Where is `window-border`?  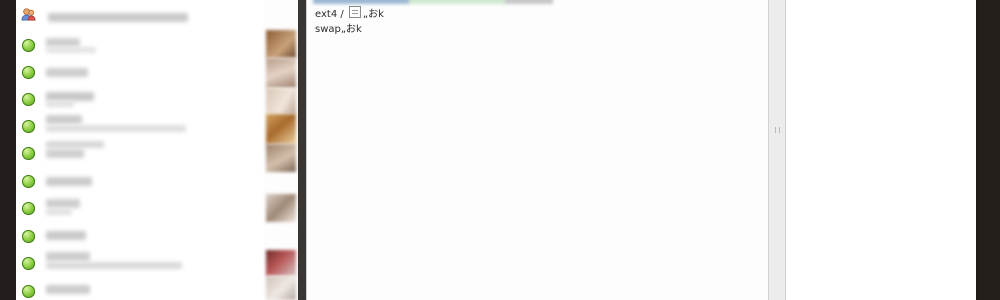
window-border is located at coordinates (302, 150).